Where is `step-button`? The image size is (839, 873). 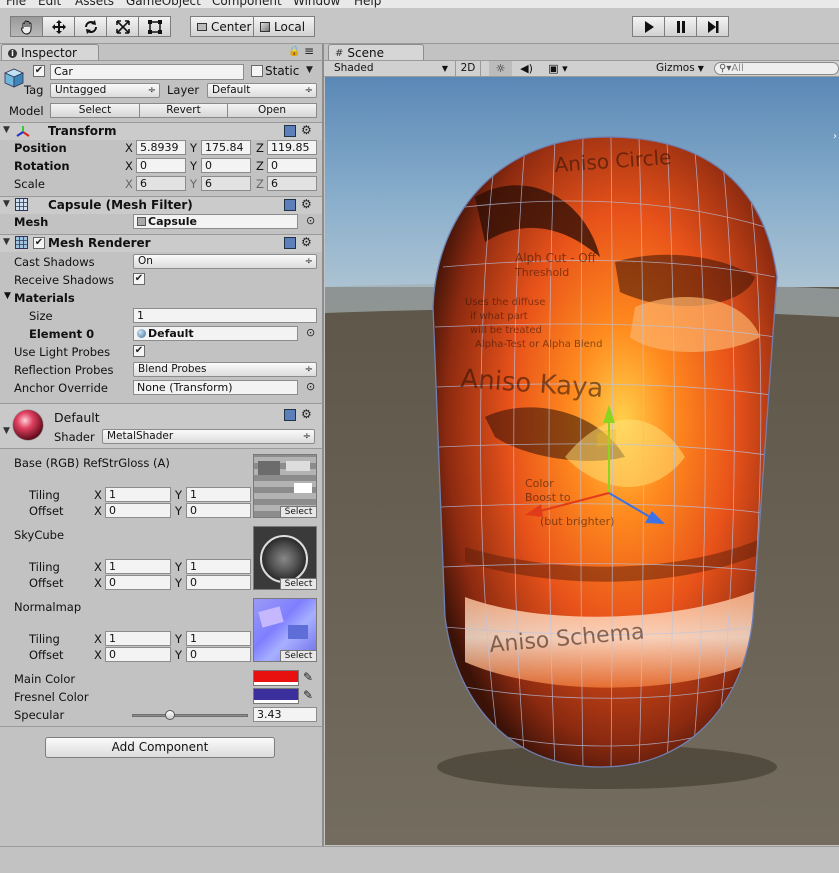 step-button is located at coordinates (712, 26).